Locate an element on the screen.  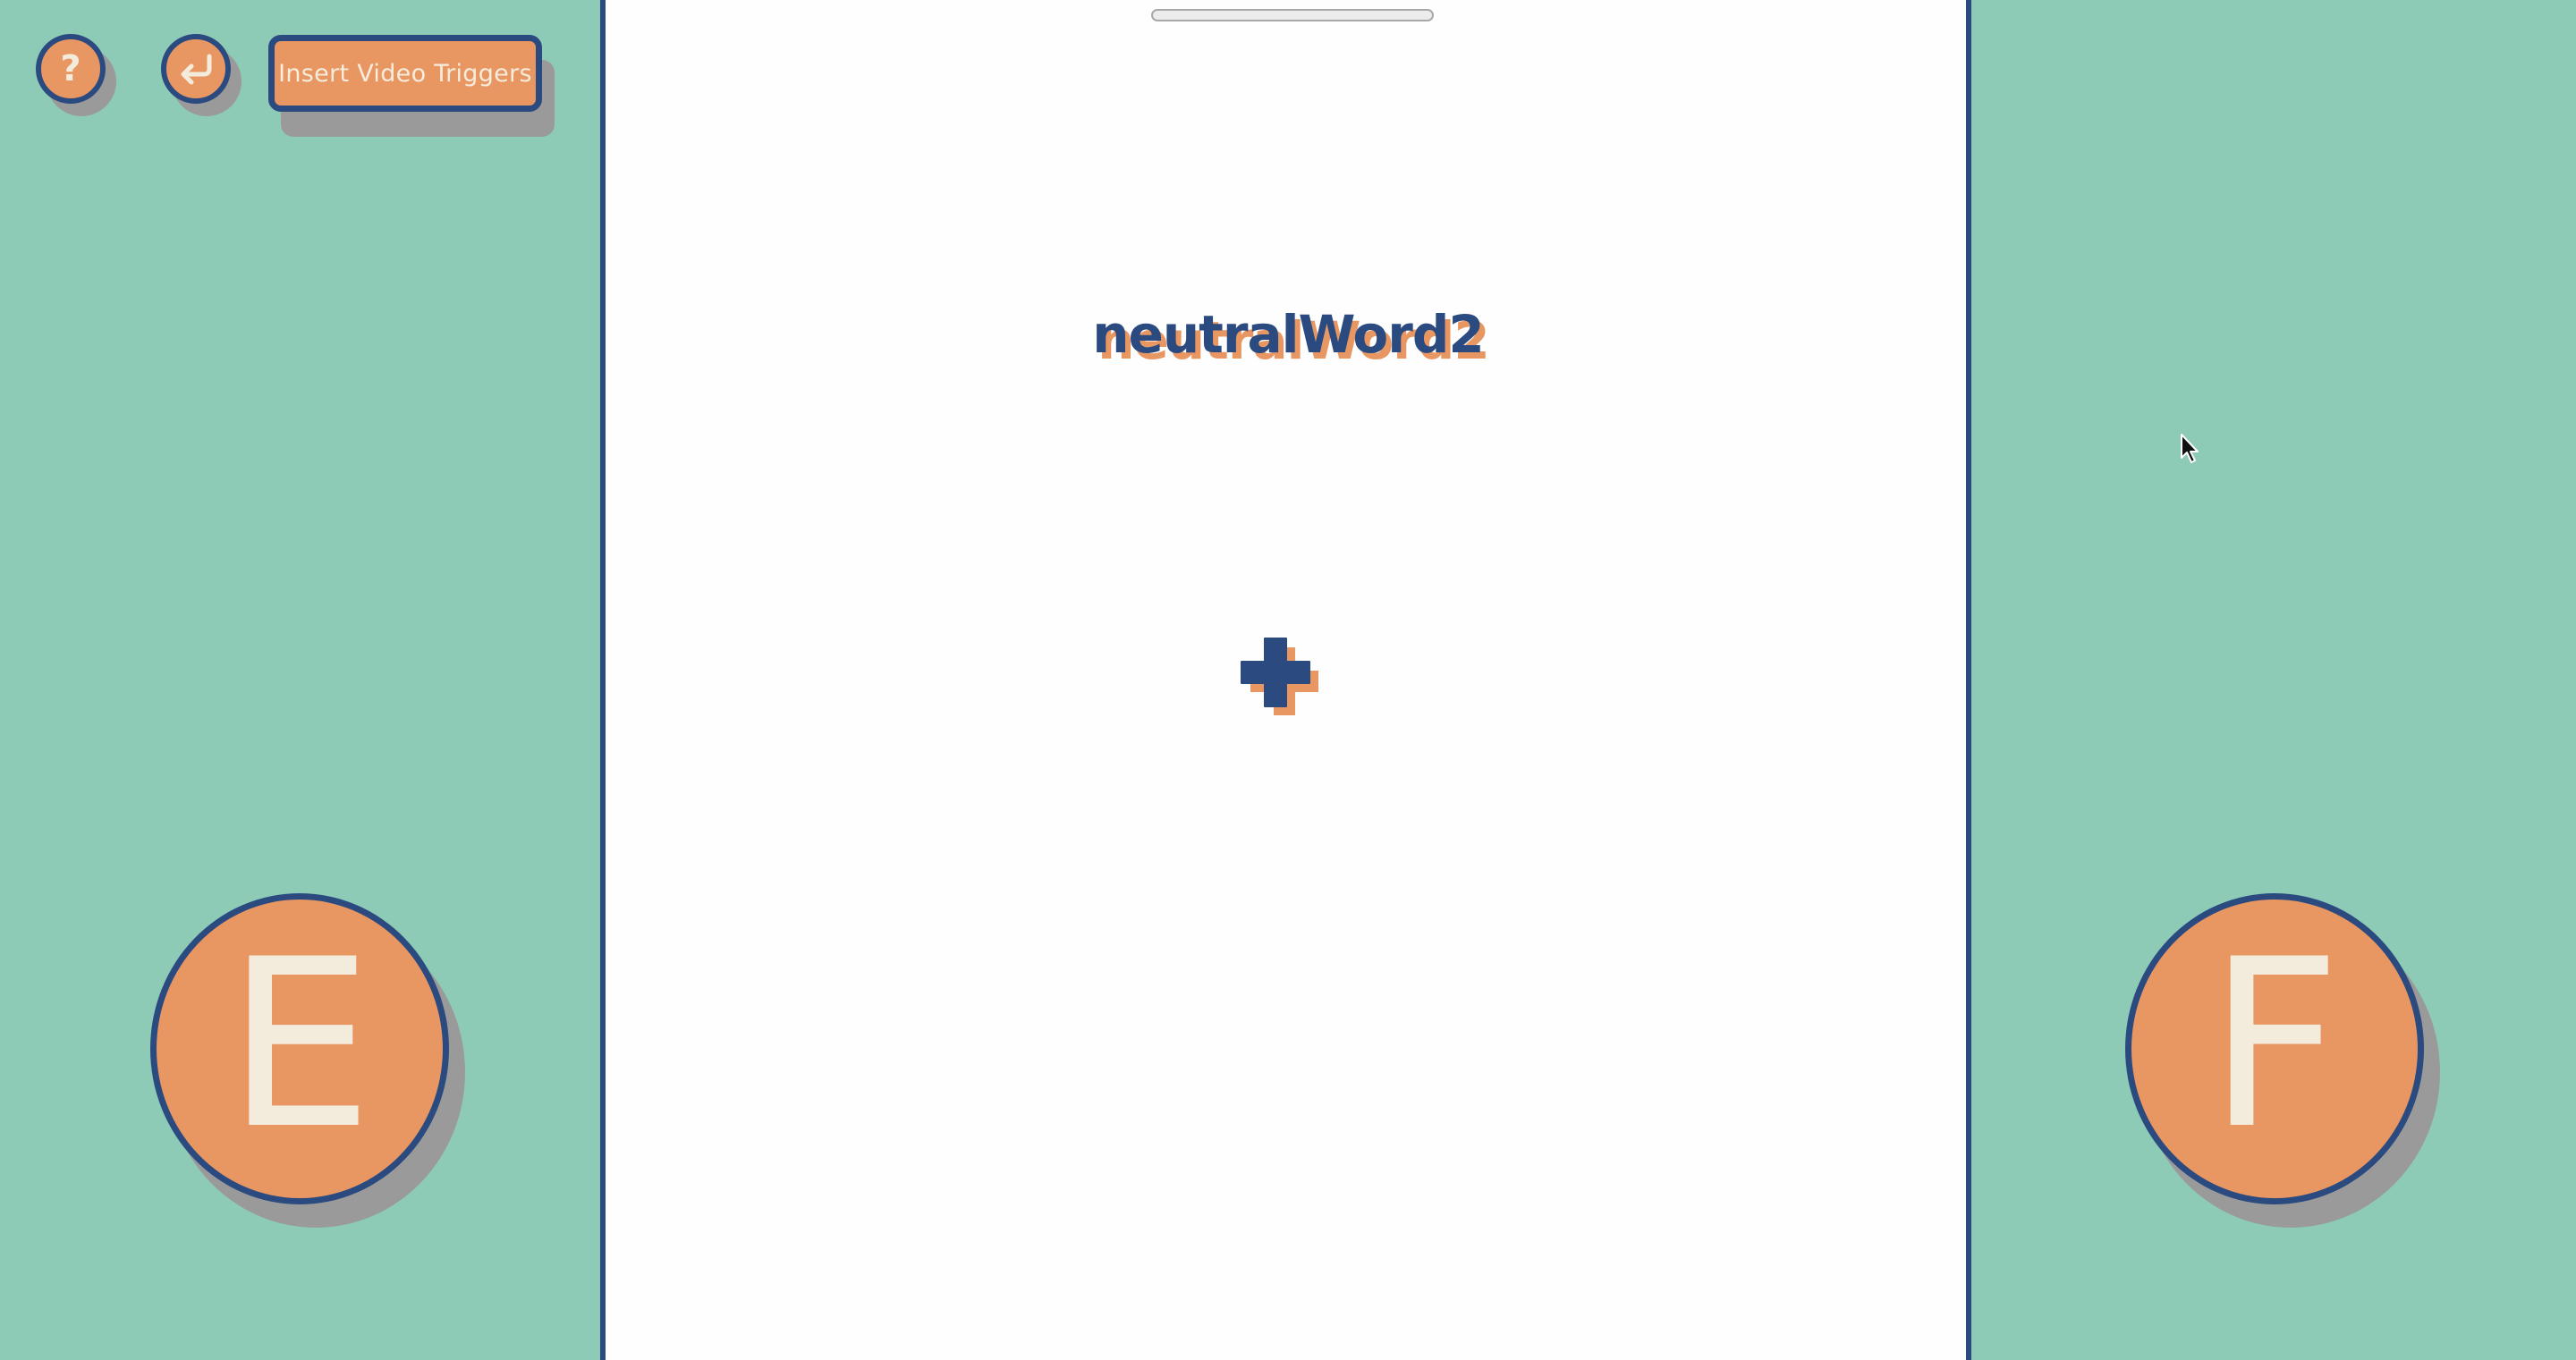
insert-video-triggers-label: Insert Video Triggers is located at coordinates (405, 73).